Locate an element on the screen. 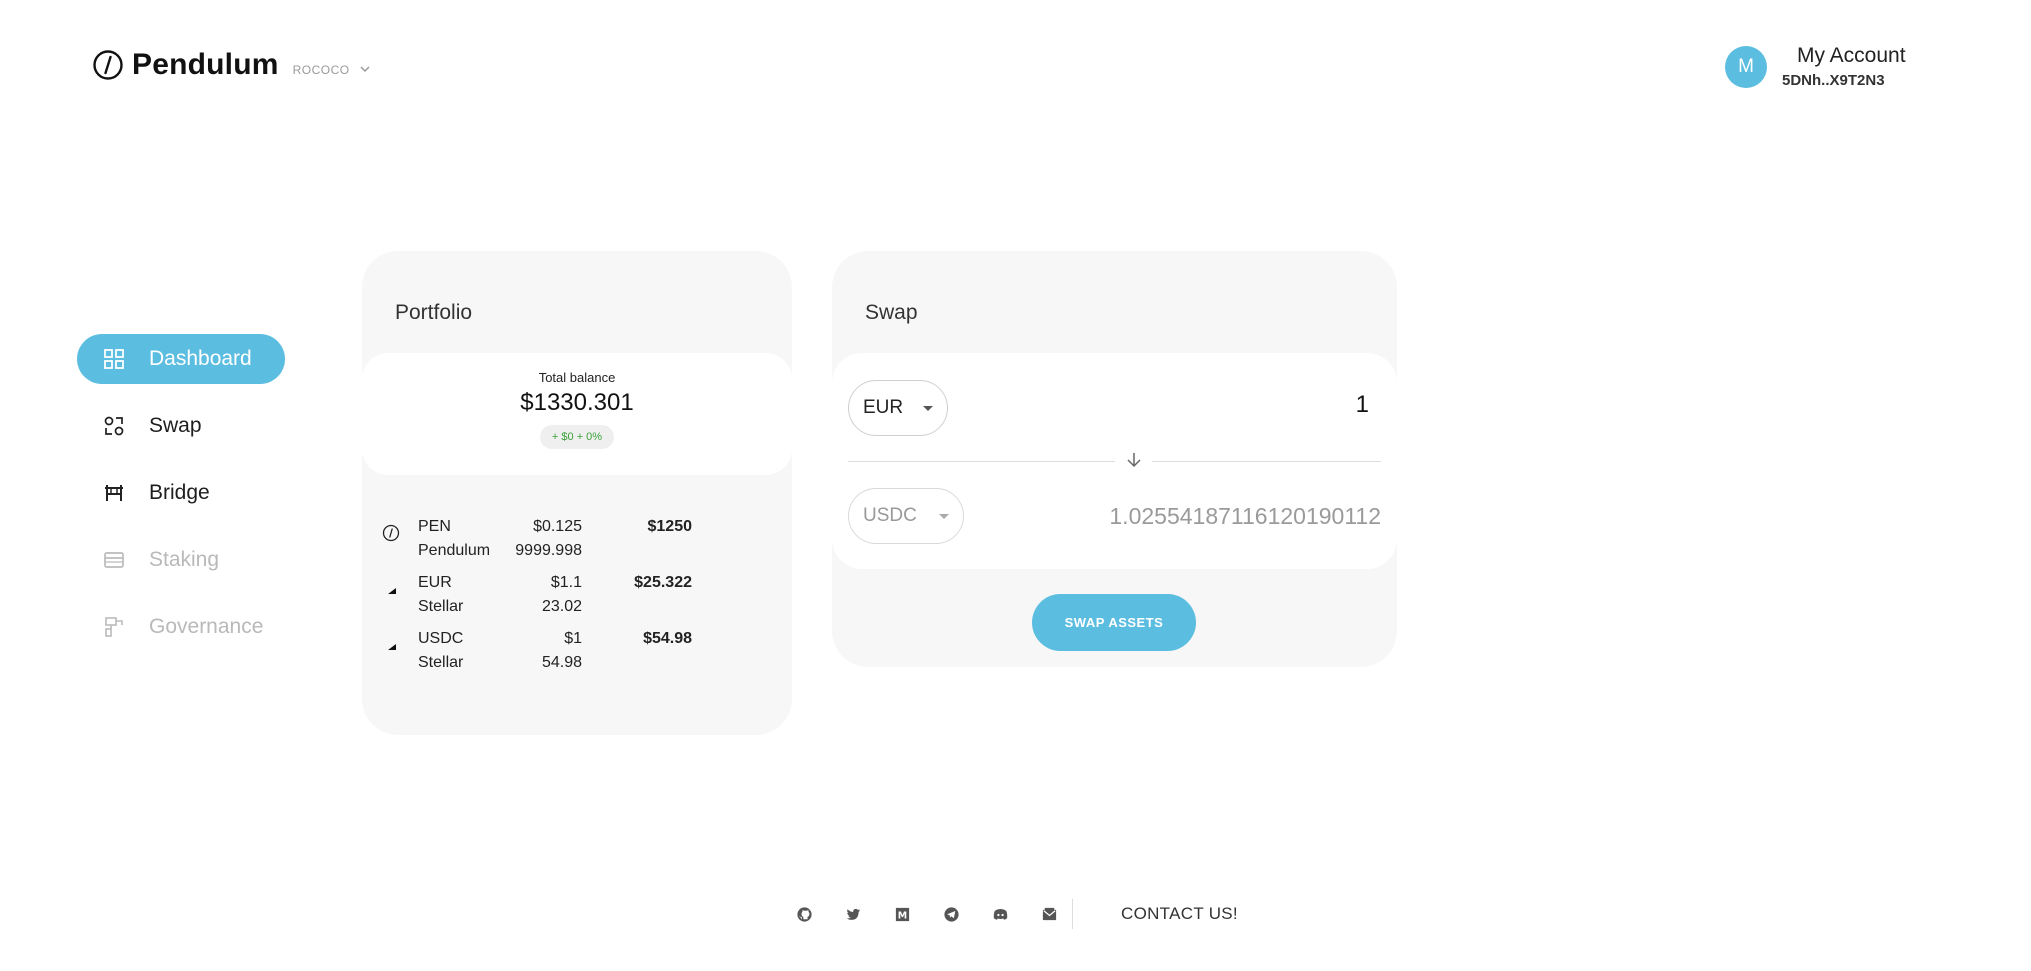 This screenshot has height=971, width=2031. brand-name: Pendulum is located at coordinates (205, 64).